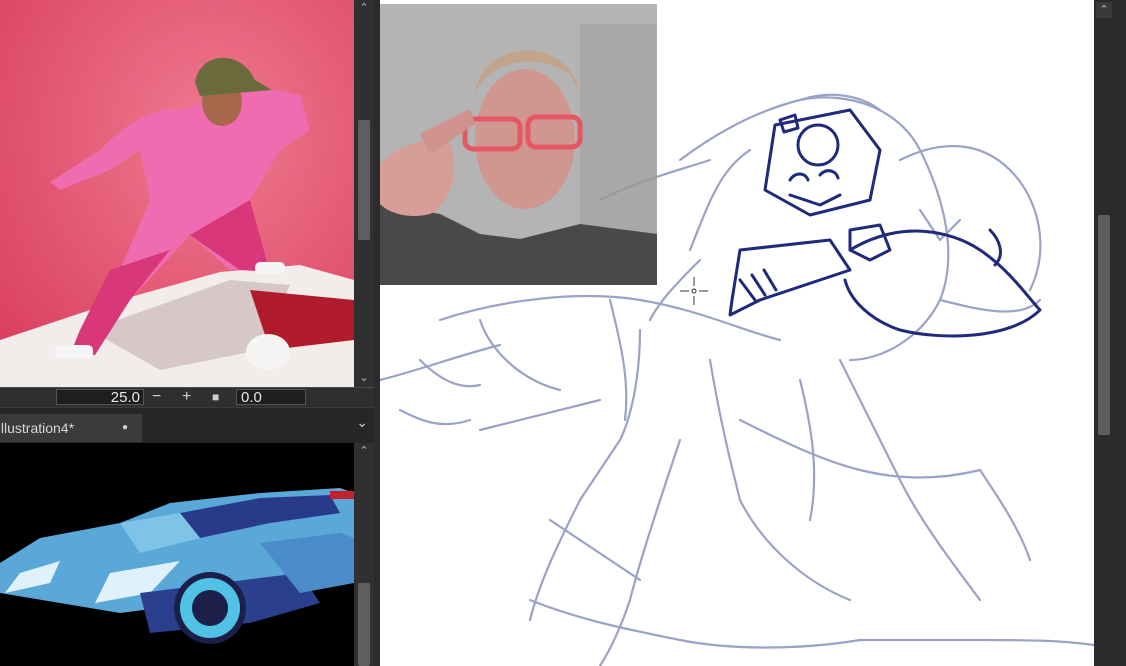  I want to click on navigator-scroll-thumb, so click(364, 624).